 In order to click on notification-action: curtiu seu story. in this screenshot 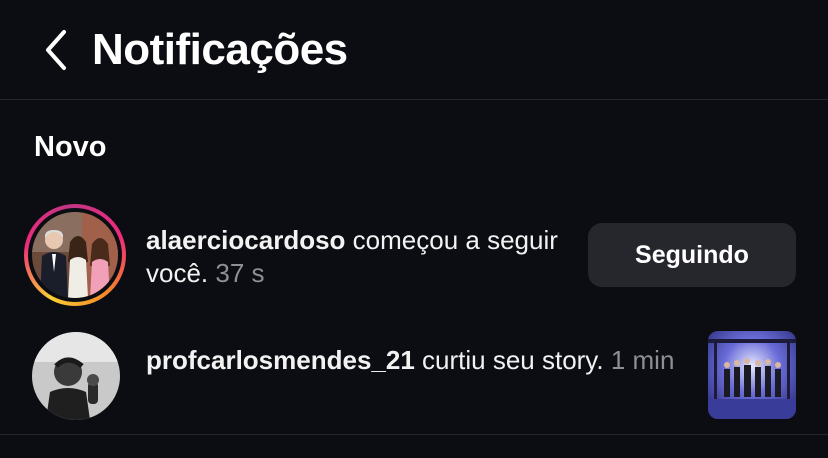, I will do `click(509, 360)`.